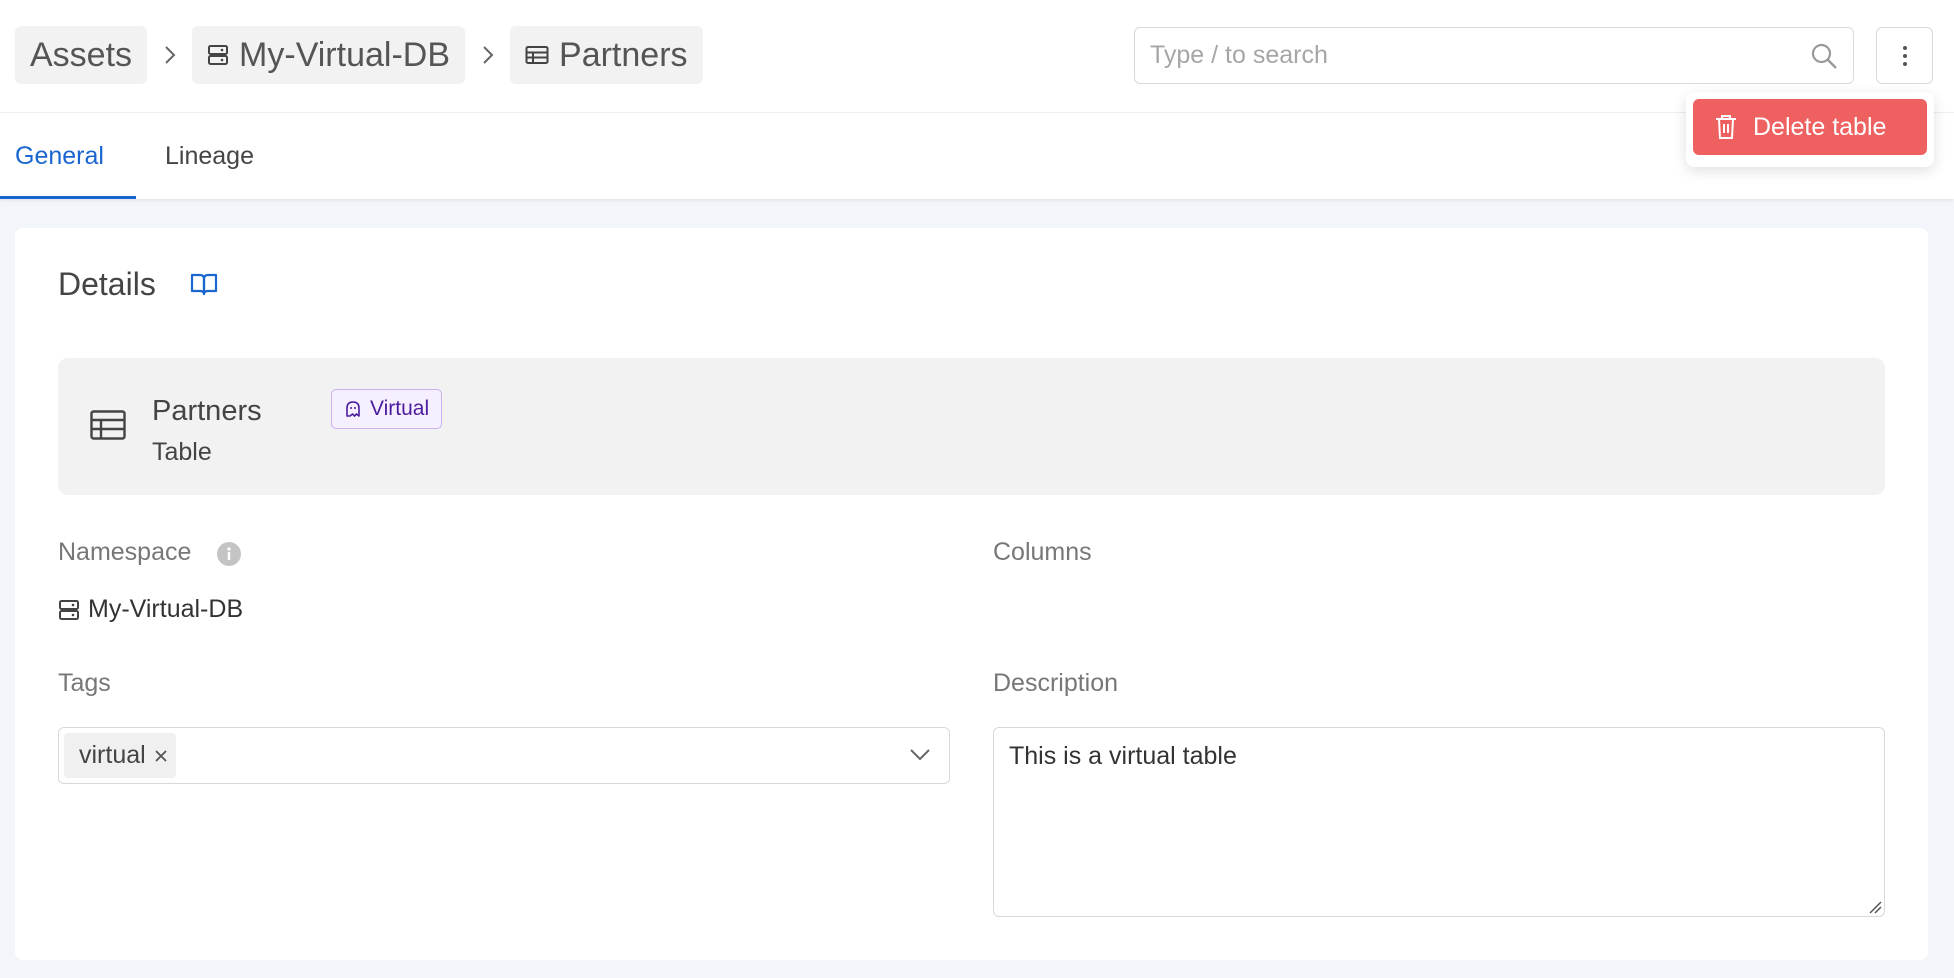 The width and height of the screenshot is (1954, 978). Describe the element at coordinates (1824, 56) in the screenshot. I see `search-icon` at that location.